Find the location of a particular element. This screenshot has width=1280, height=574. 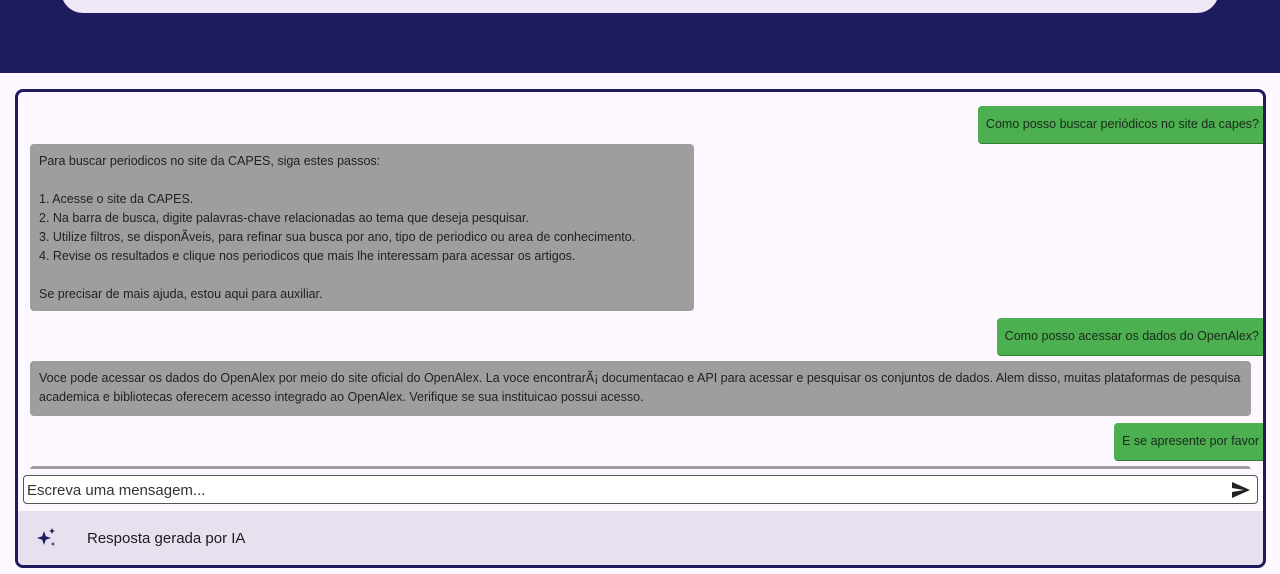

send-icon is located at coordinates (1241, 490).